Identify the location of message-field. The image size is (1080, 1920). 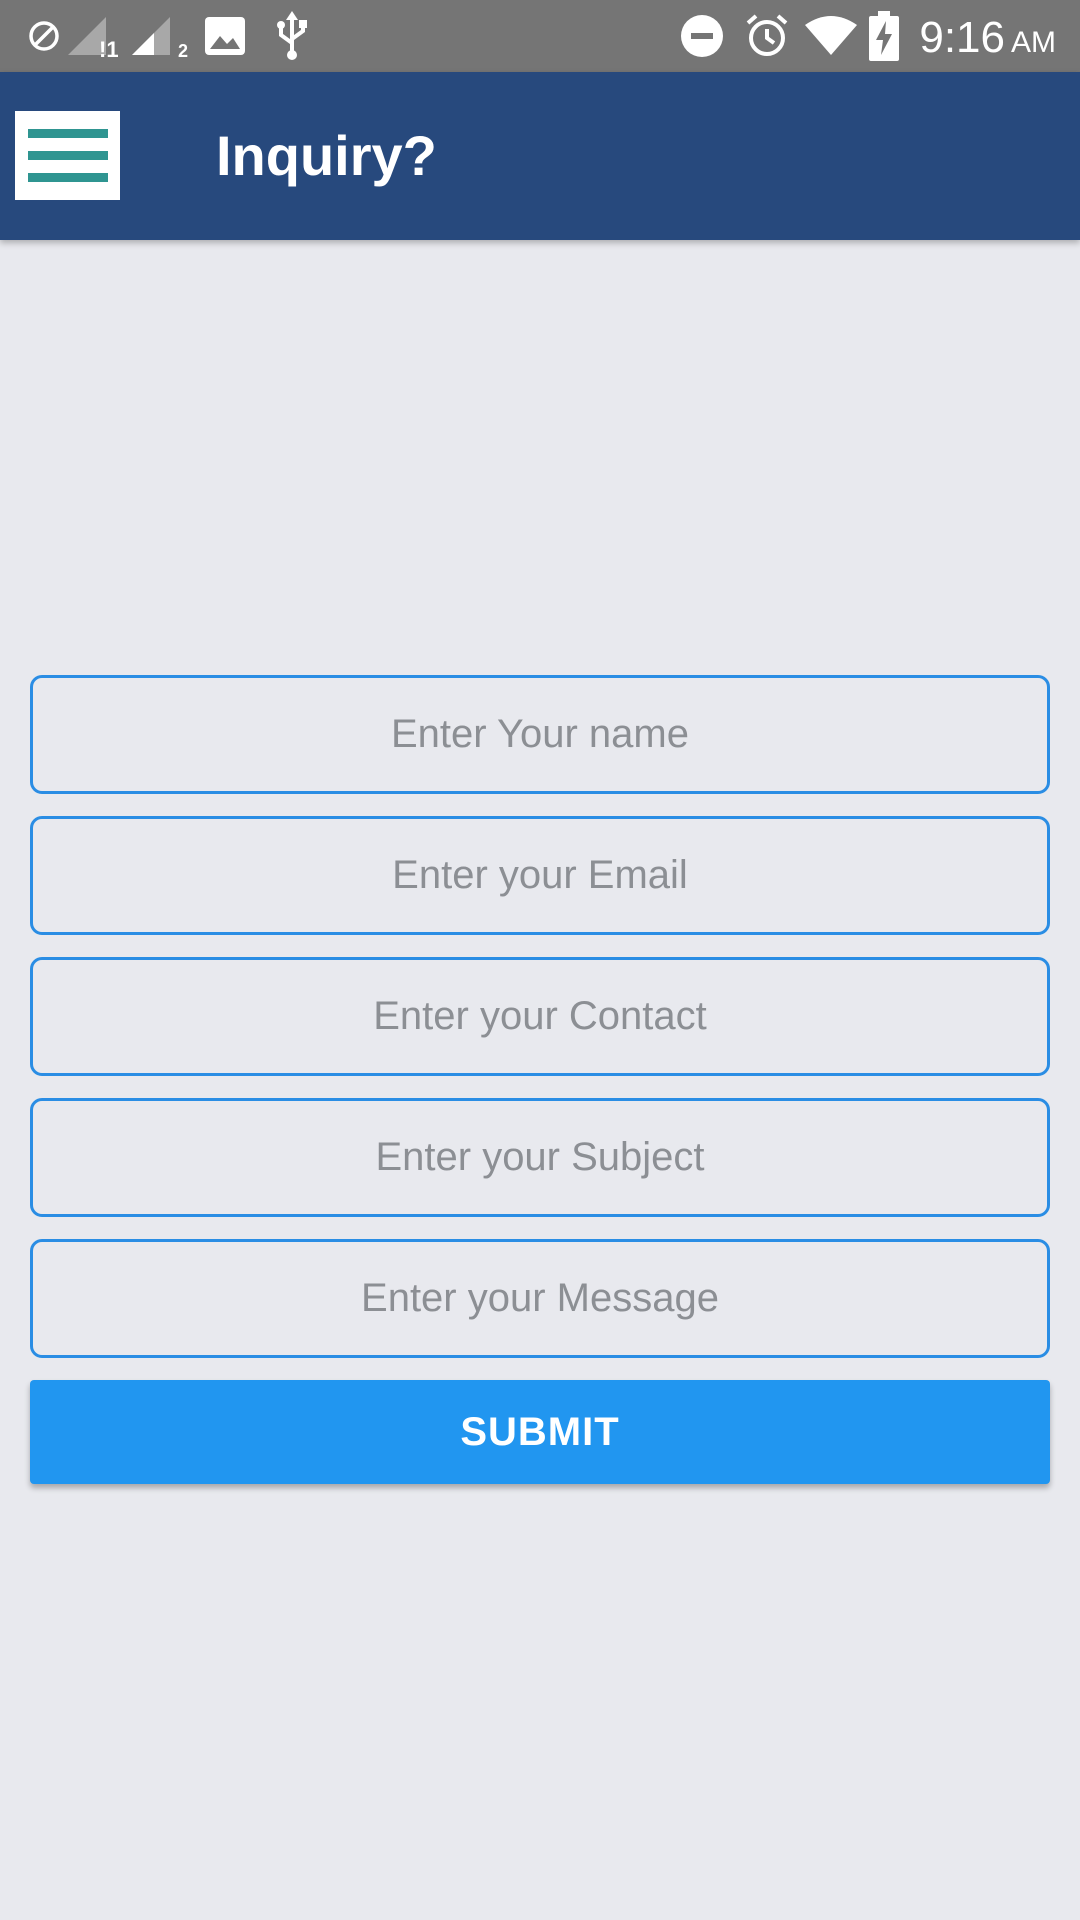
(540, 1298).